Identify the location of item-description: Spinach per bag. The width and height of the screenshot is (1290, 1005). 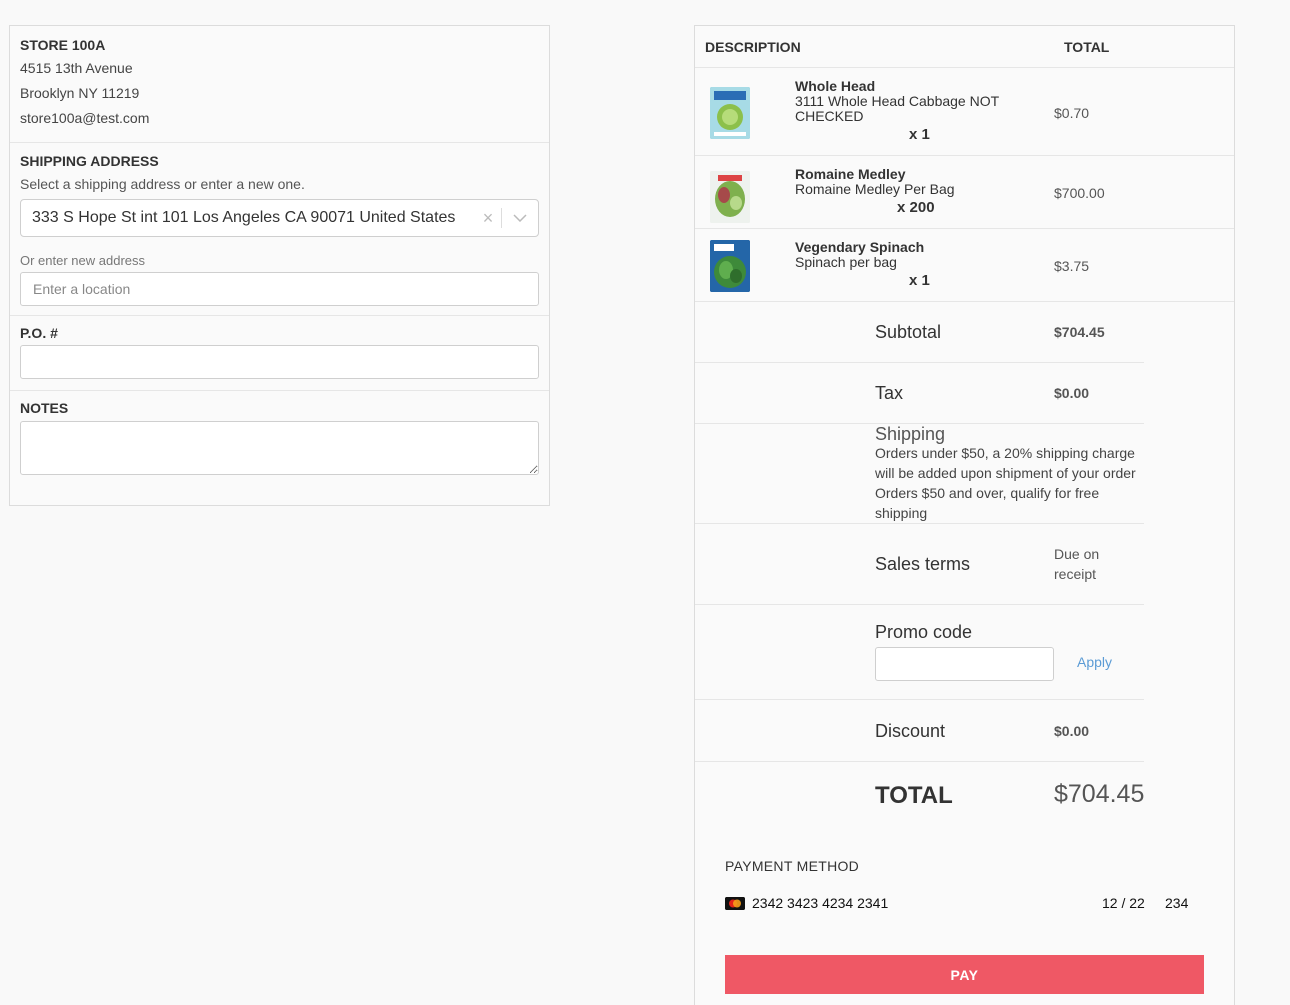
(846, 262).